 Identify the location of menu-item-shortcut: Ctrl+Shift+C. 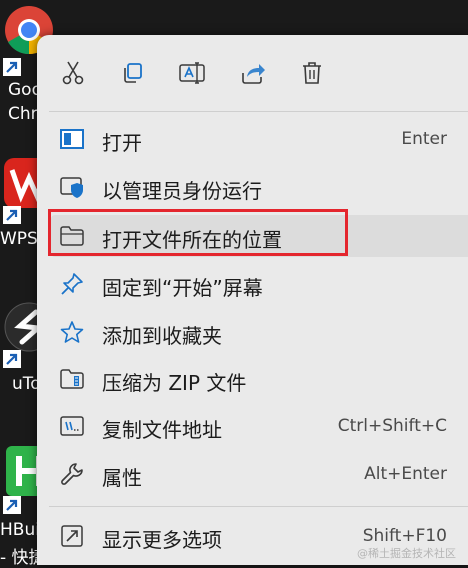
(392, 426).